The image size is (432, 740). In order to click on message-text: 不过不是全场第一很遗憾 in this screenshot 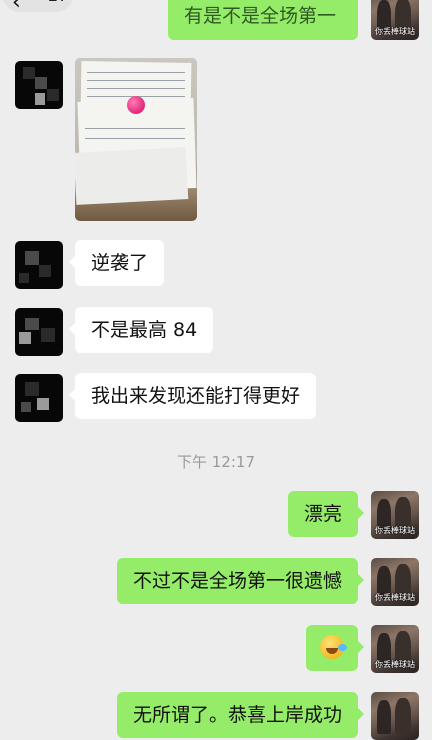, I will do `click(237, 581)`.